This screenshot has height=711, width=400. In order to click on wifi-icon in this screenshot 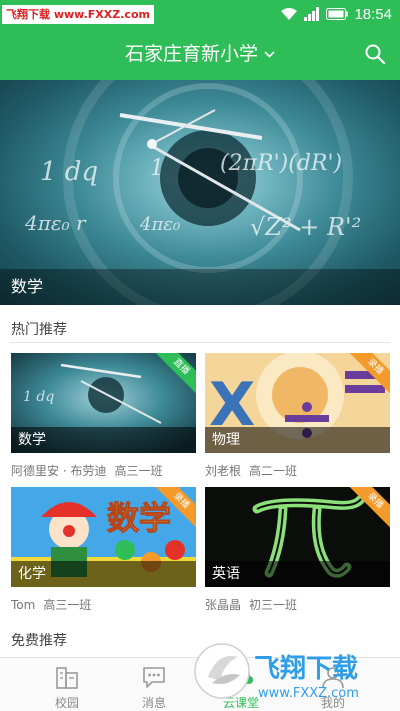, I will do `click(289, 14)`.